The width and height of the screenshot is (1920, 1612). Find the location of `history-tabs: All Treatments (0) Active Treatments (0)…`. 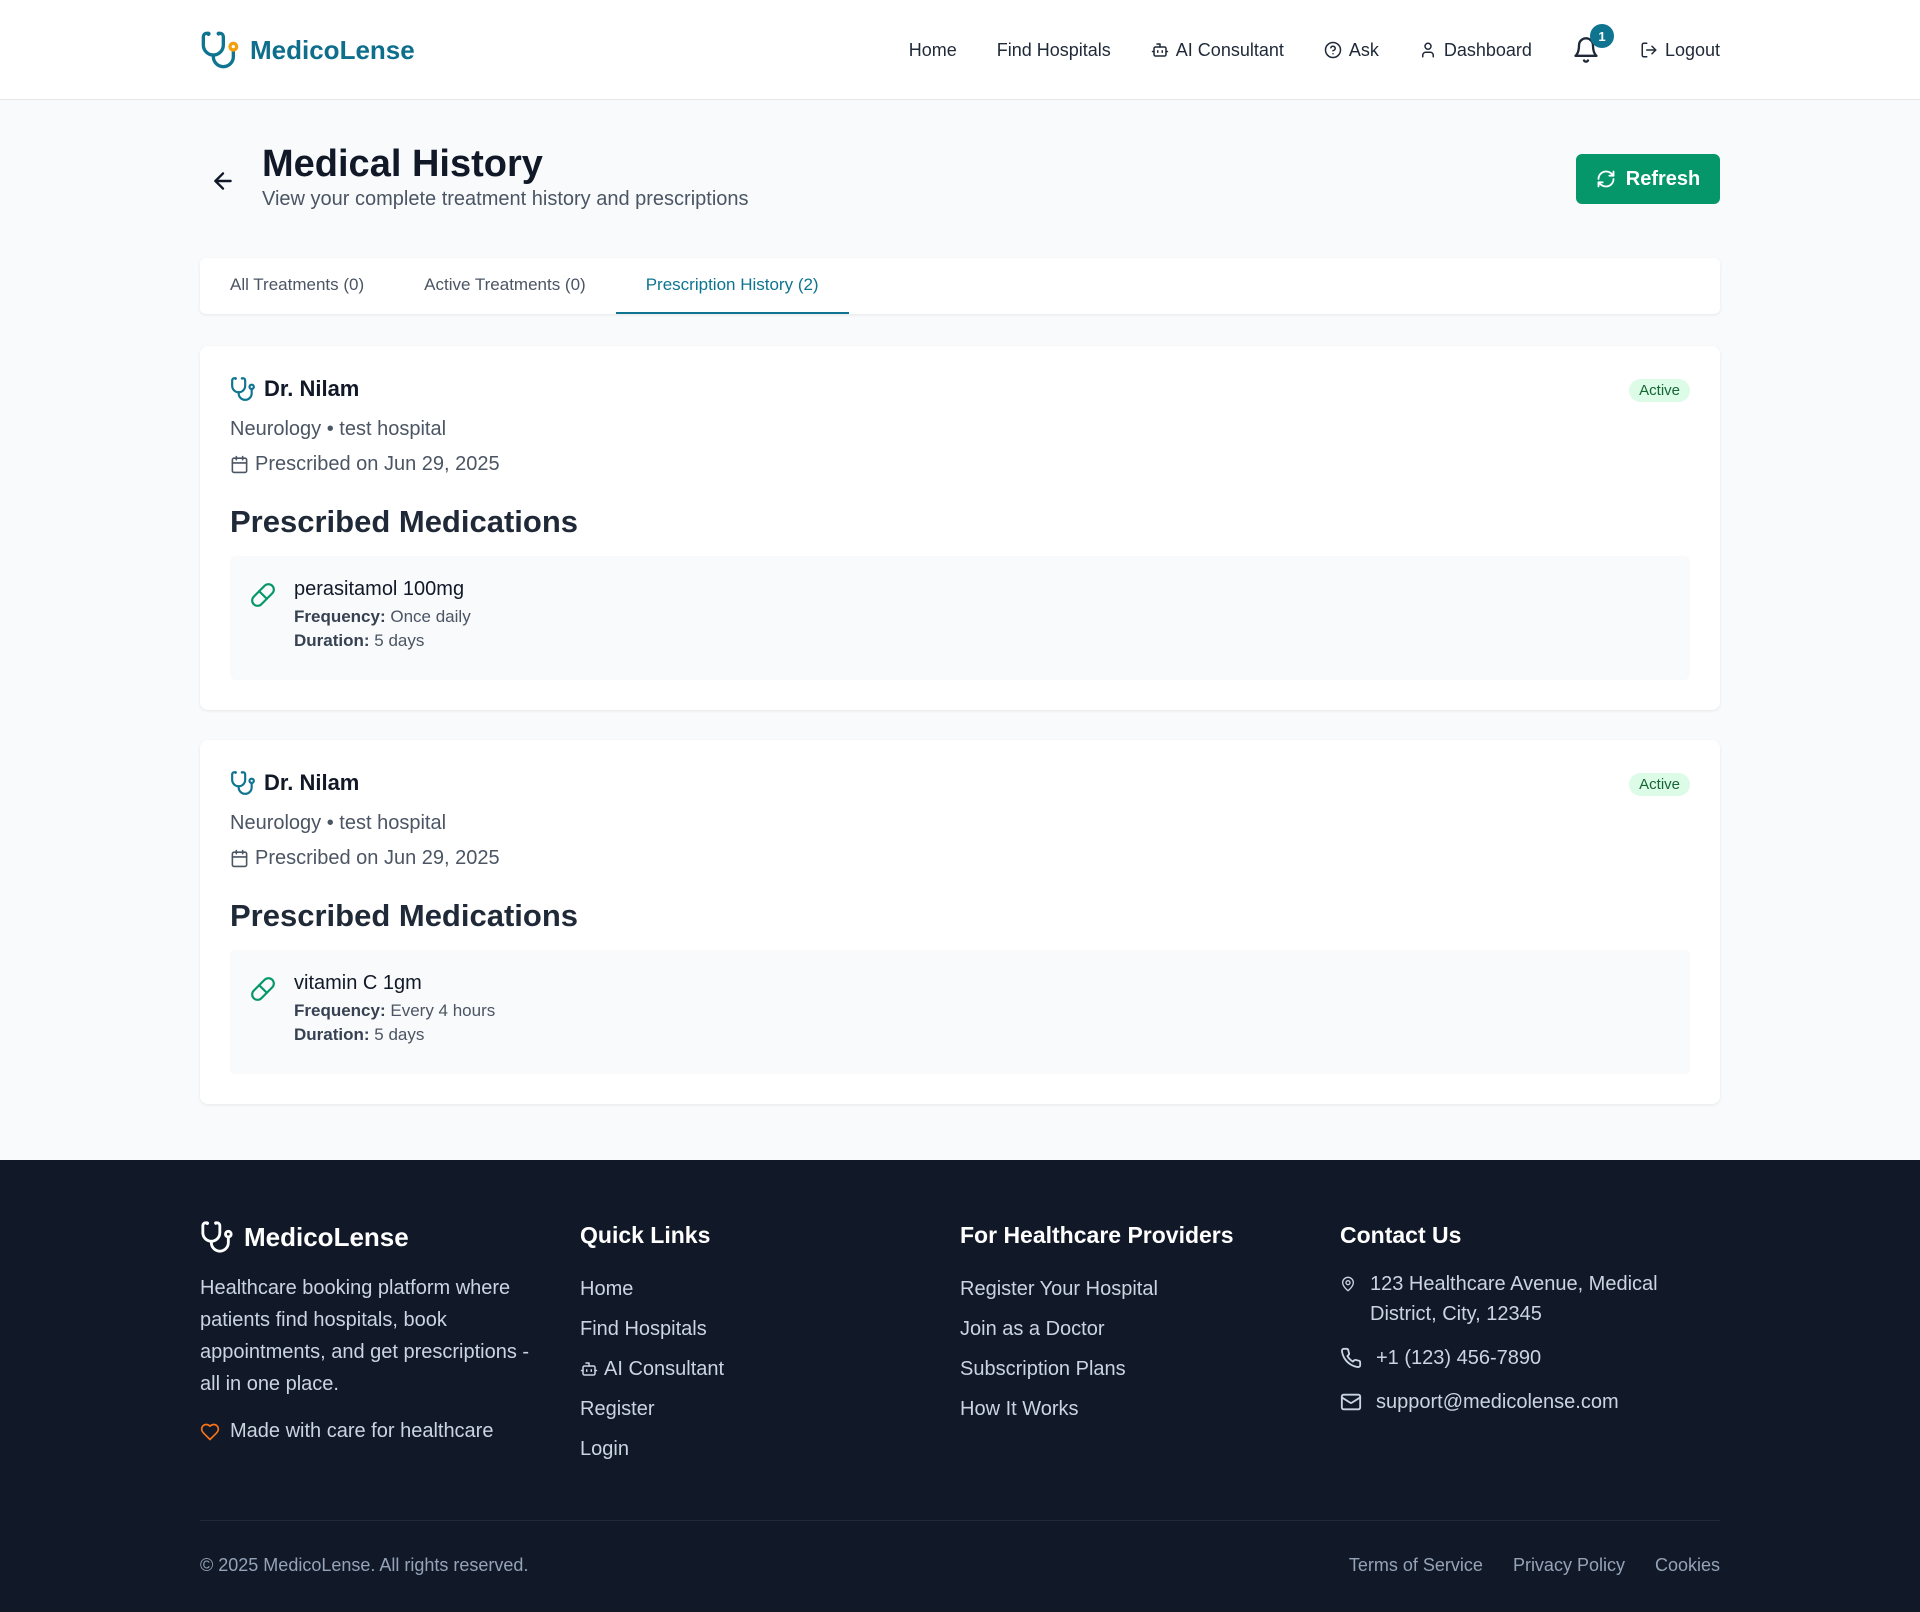

history-tabs: All Treatments (0) Active Treatments (0)… is located at coordinates (960, 286).